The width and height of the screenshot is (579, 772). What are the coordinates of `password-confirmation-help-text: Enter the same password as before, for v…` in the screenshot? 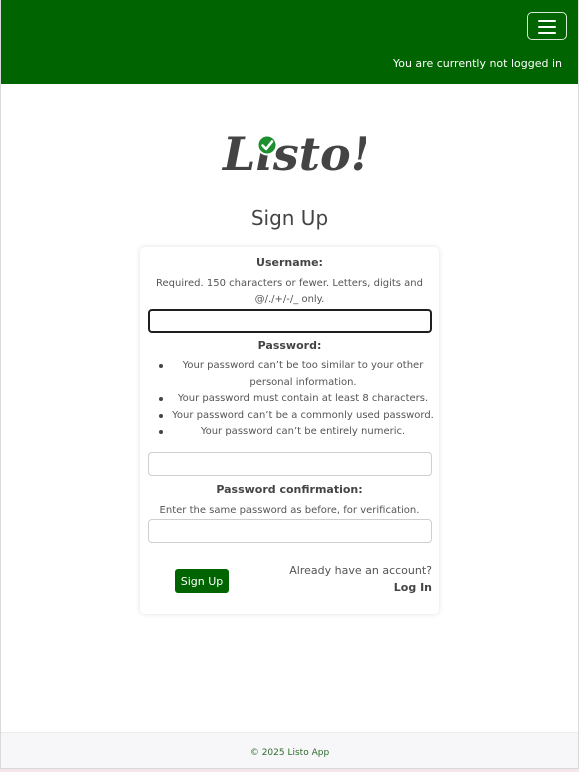 It's located at (289, 510).